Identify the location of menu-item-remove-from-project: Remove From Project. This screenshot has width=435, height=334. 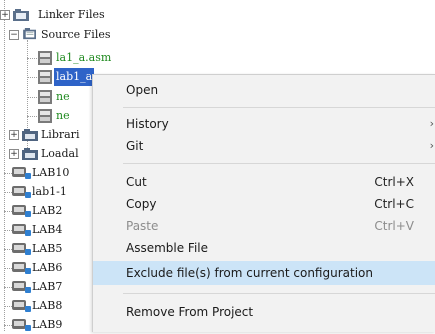
(264, 312).